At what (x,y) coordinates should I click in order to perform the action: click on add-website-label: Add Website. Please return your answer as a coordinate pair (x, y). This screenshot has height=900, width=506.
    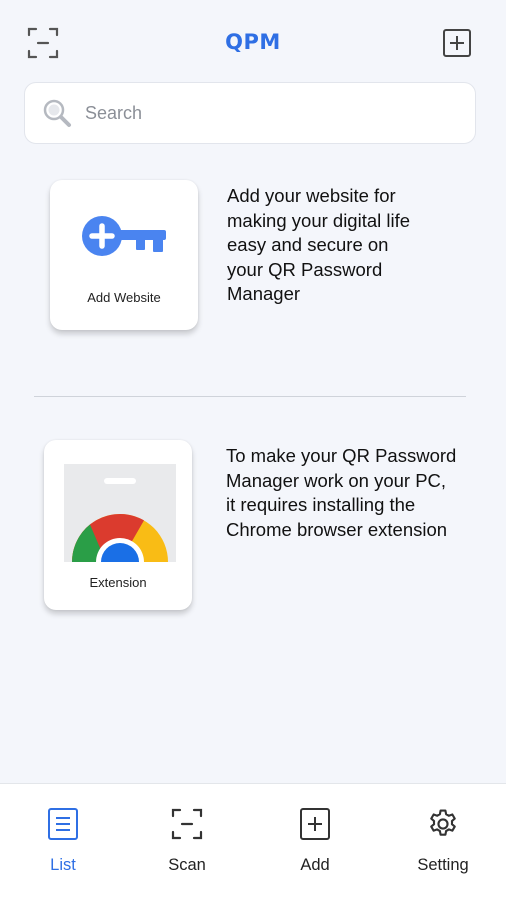
    Looking at the image, I should click on (124, 297).